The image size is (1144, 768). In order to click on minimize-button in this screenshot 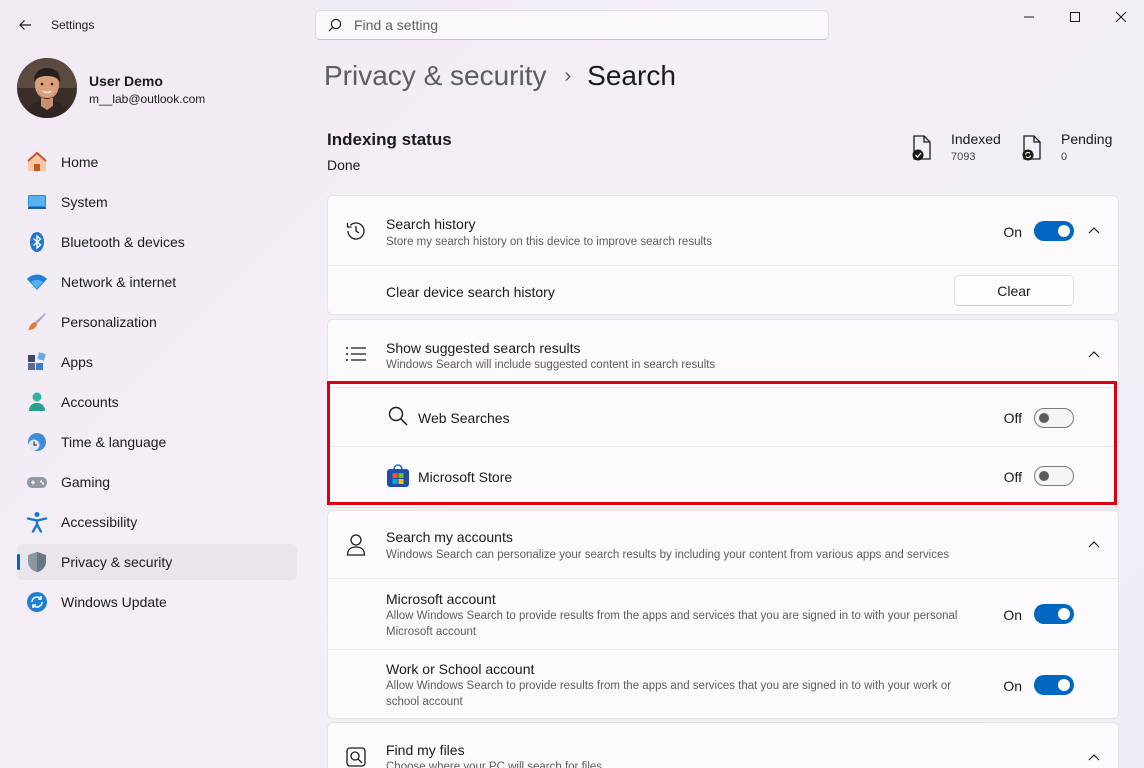, I will do `click(1029, 17)`.